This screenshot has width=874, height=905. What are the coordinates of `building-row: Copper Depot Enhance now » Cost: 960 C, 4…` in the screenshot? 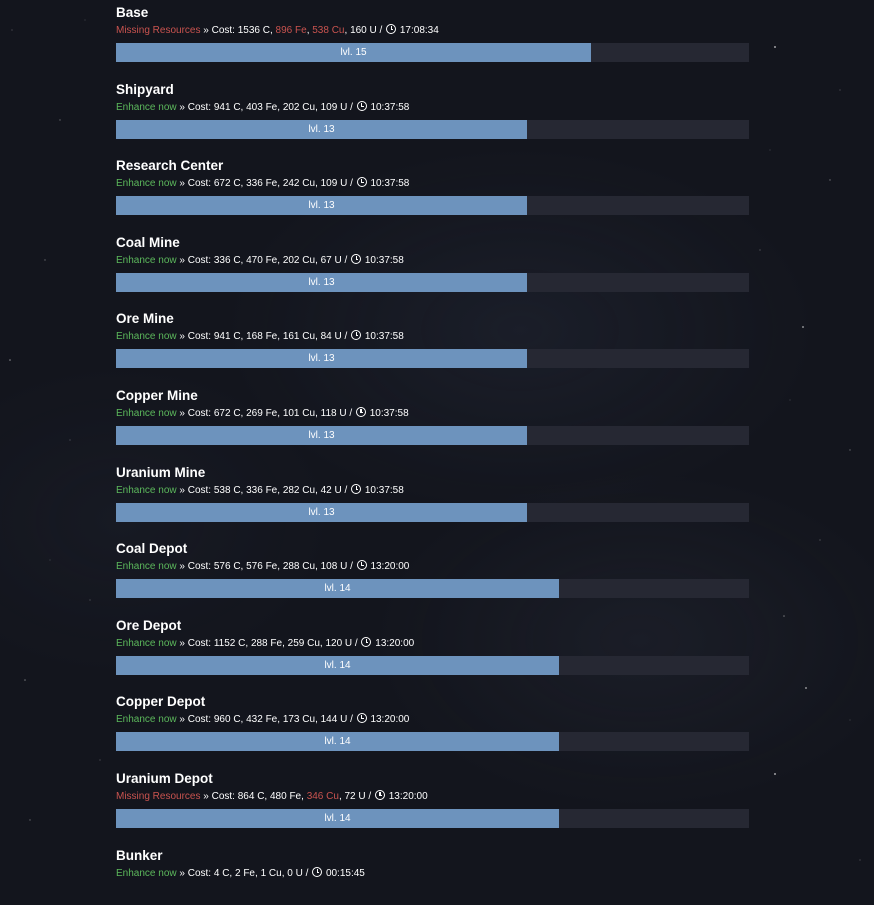 It's located at (432, 720).